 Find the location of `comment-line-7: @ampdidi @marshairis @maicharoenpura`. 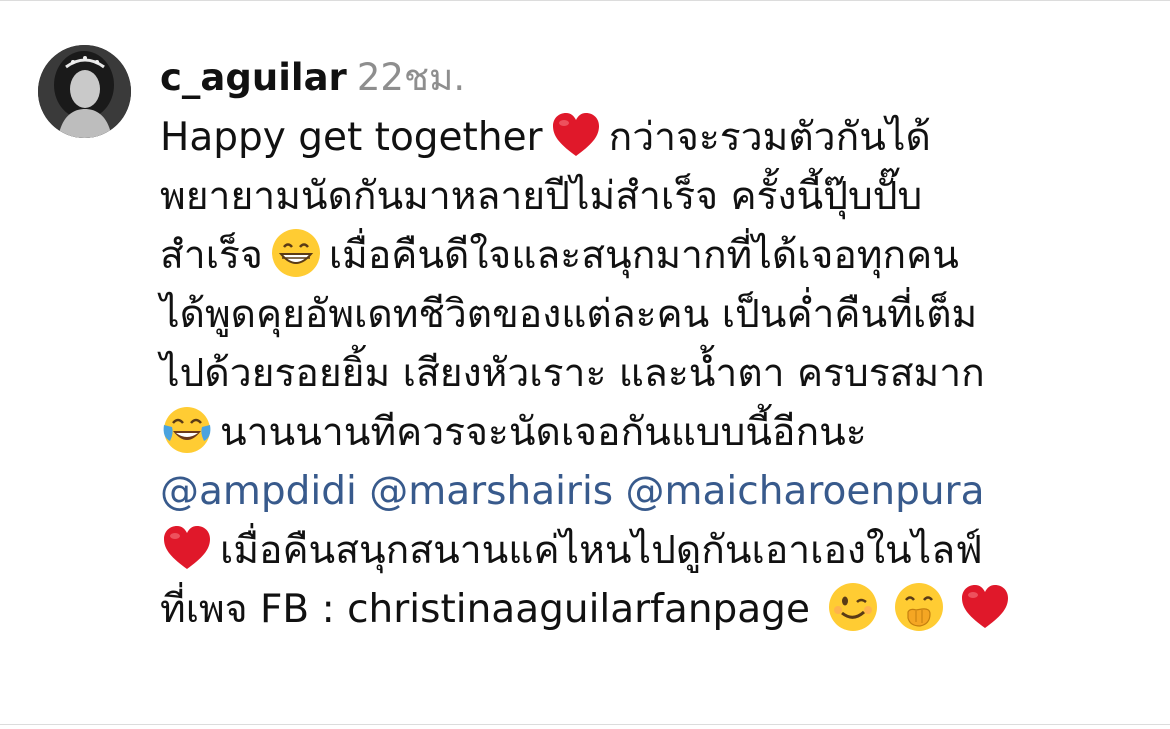

comment-line-7: @ampdidi @marshairis @maicharoenpura is located at coordinates (655, 491).